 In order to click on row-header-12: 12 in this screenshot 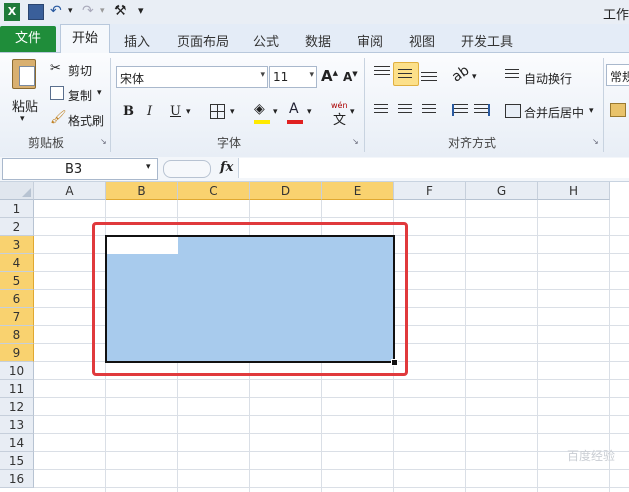, I will do `click(17, 407)`.